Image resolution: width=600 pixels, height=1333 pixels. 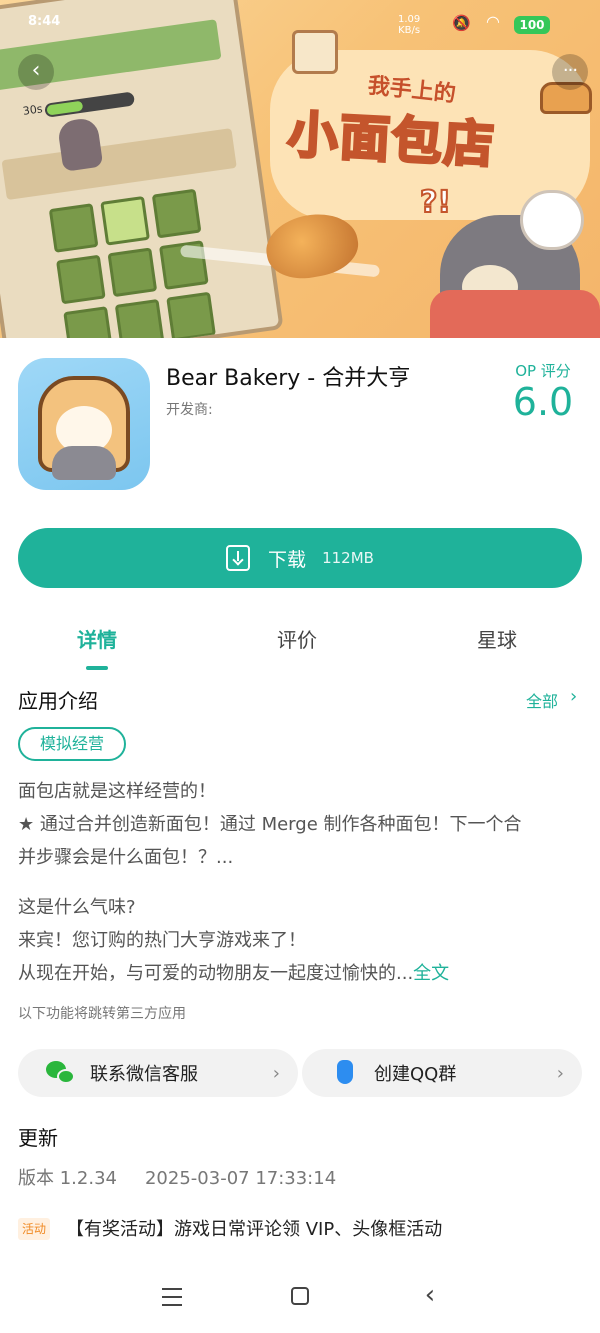 I want to click on menu-icon, so click(x=172, y=1297).